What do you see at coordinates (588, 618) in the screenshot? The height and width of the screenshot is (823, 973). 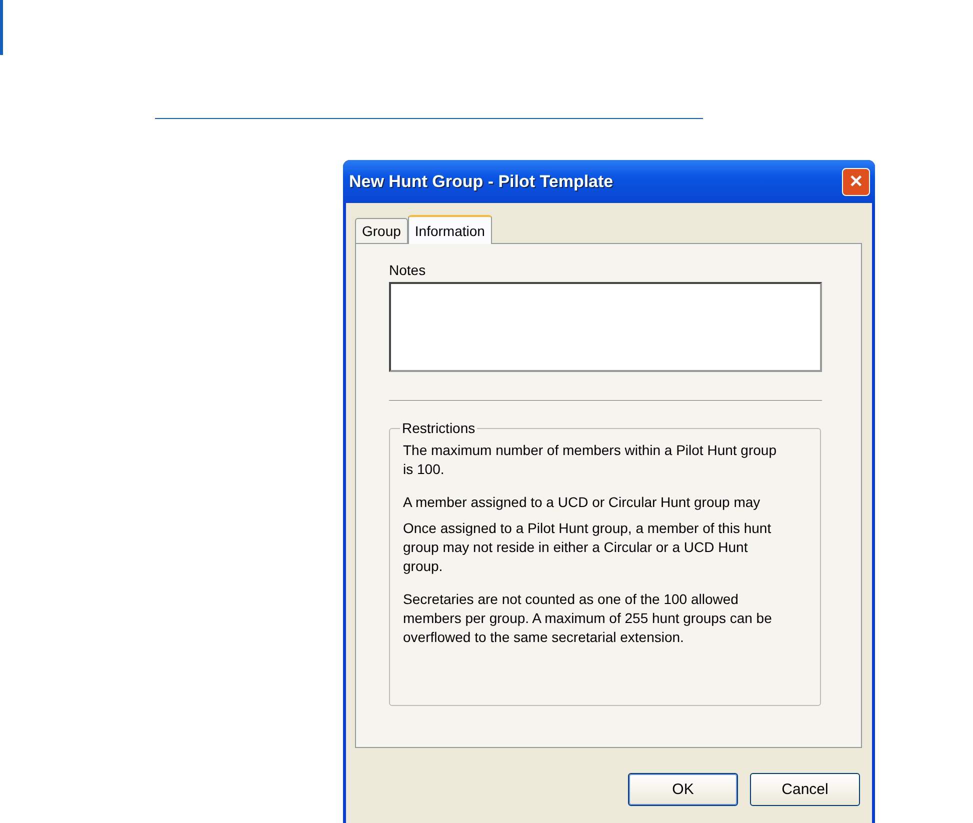 I see `restriction-text: Secretaries are not counted as one of the 100 allowed members per group. A maximum of 255 hunt groups can be overflowed to the same secretarial extension.` at bounding box center [588, 618].